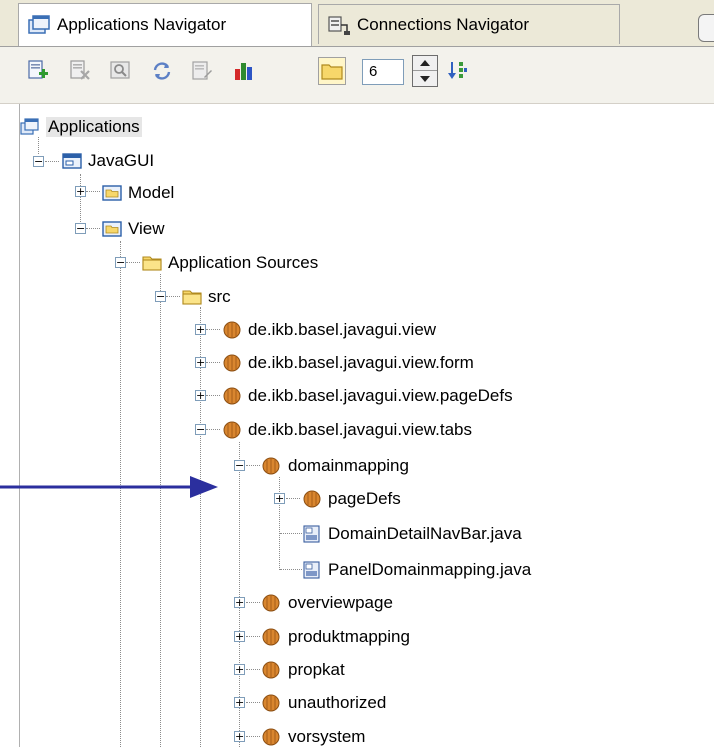 The width and height of the screenshot is (714, 747). What do you see at coordinates (250, 330) in the screenshot?
I see `tree-node-package: + de.ikb.basel.javagui.view` at bounding box center [250, 330].